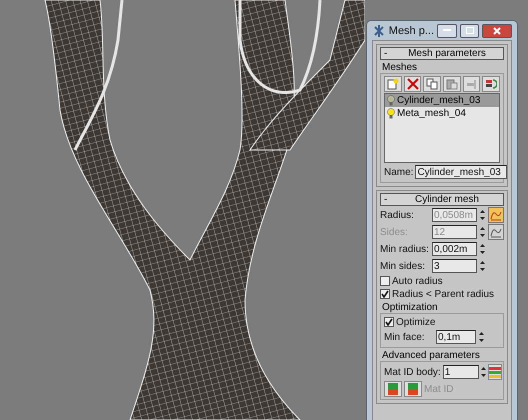 The width and height of the screenshot is (528, 420). What do you see at coordinates (439, 389) in the screenshot?
I see `mat-id-label: Mat ID` at bounding box center [439, 389].